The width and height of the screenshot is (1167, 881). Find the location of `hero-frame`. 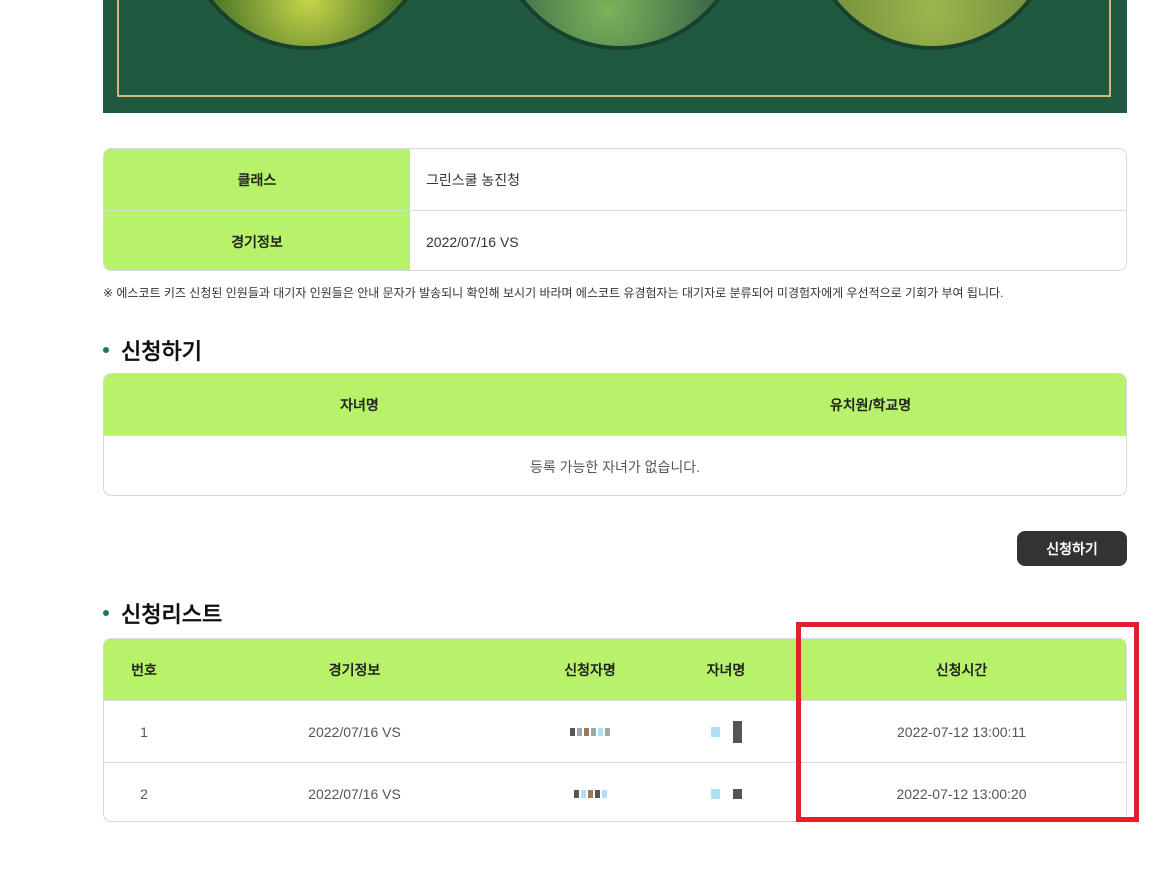

hero-frame is located at coordinates (614, 48).